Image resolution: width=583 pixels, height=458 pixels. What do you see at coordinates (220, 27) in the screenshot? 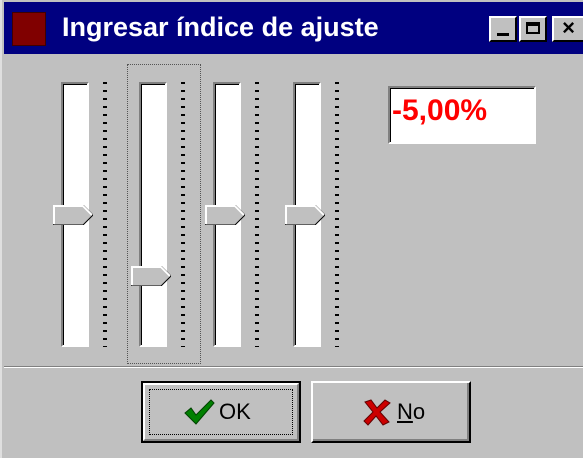
I see `window-title: Ingresar índice de ajuste` at bounding box center [220, 27].